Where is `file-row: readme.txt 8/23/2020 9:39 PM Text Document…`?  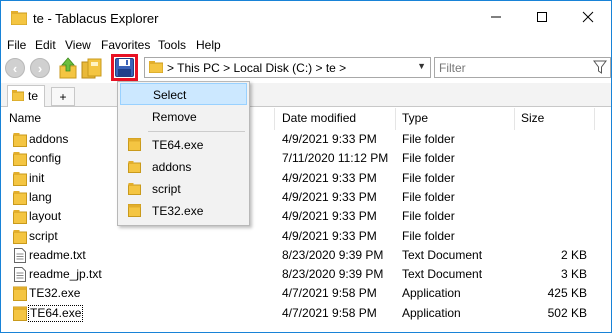 file-row: readme.txt 8/23/2020 9:39 PM Text Document… is located at coordinates (306, 255).